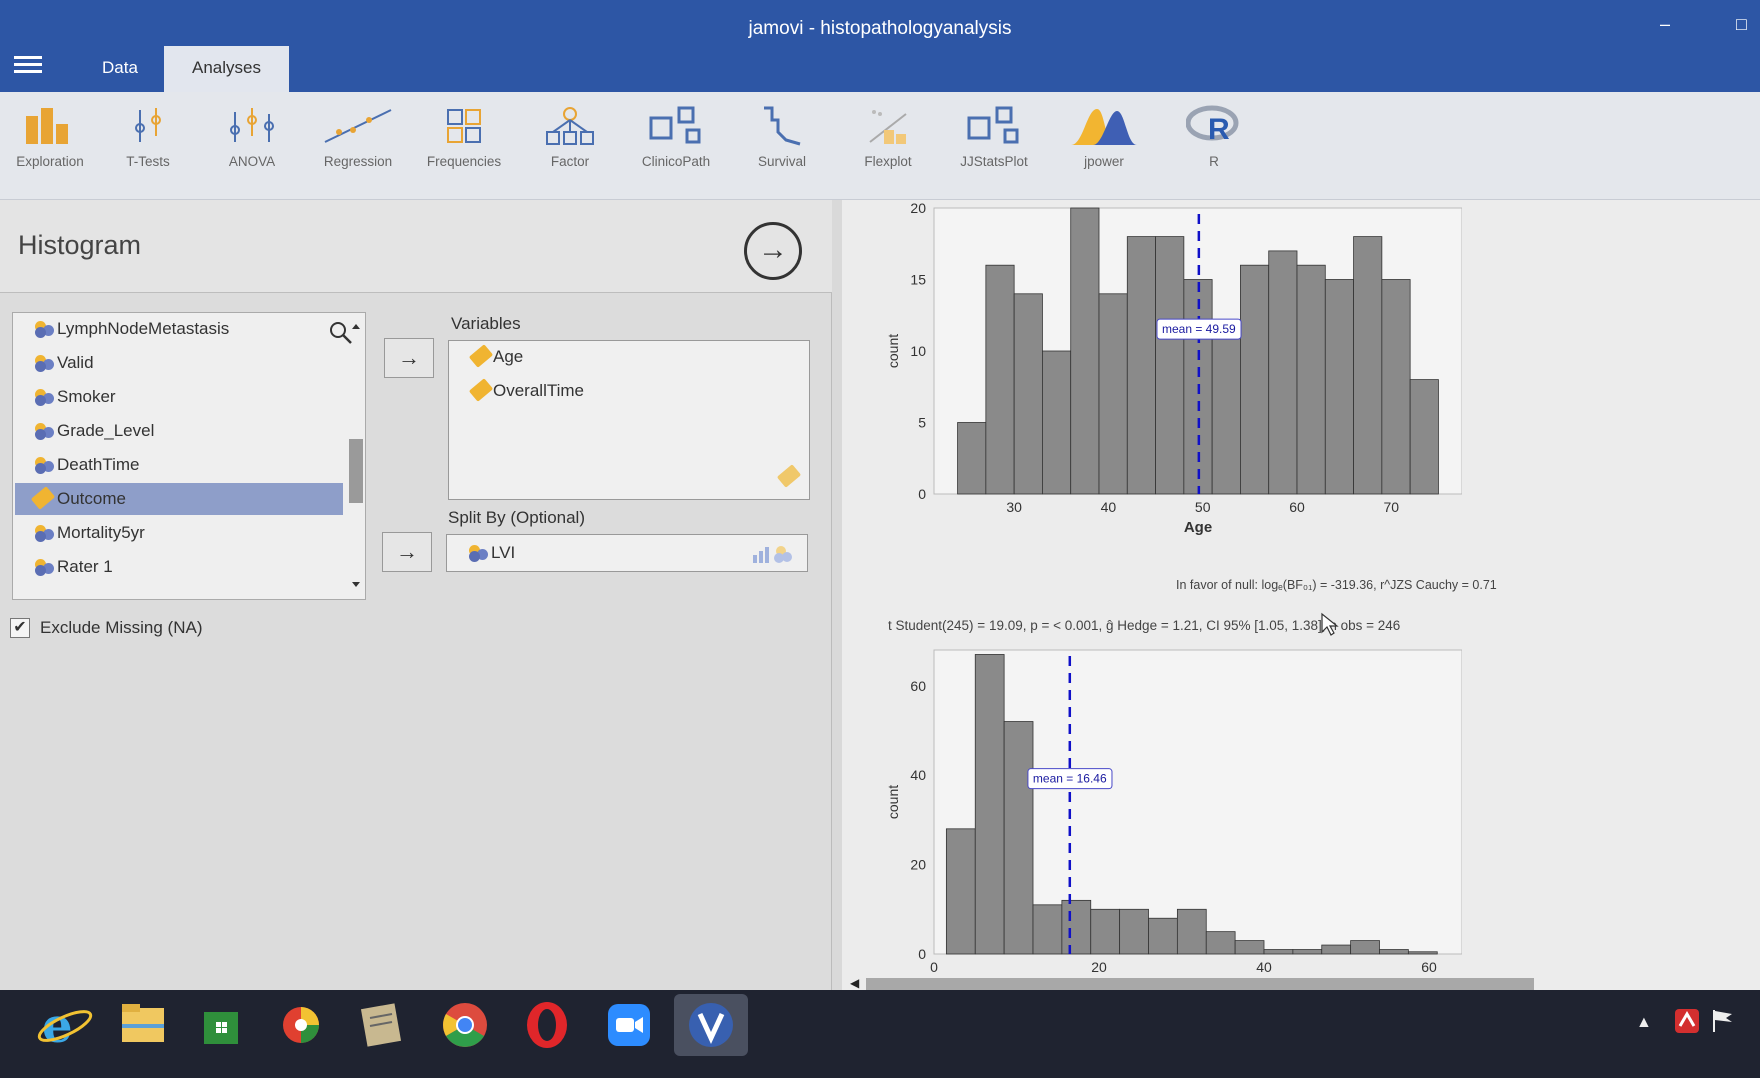 Image resolution: width=1760 pixels, height=1078 pixels. What do you see at coordinates (1391, 507) in the screenshot?
I see `x-tick-label: 70` at bounding box center [1391, 507].